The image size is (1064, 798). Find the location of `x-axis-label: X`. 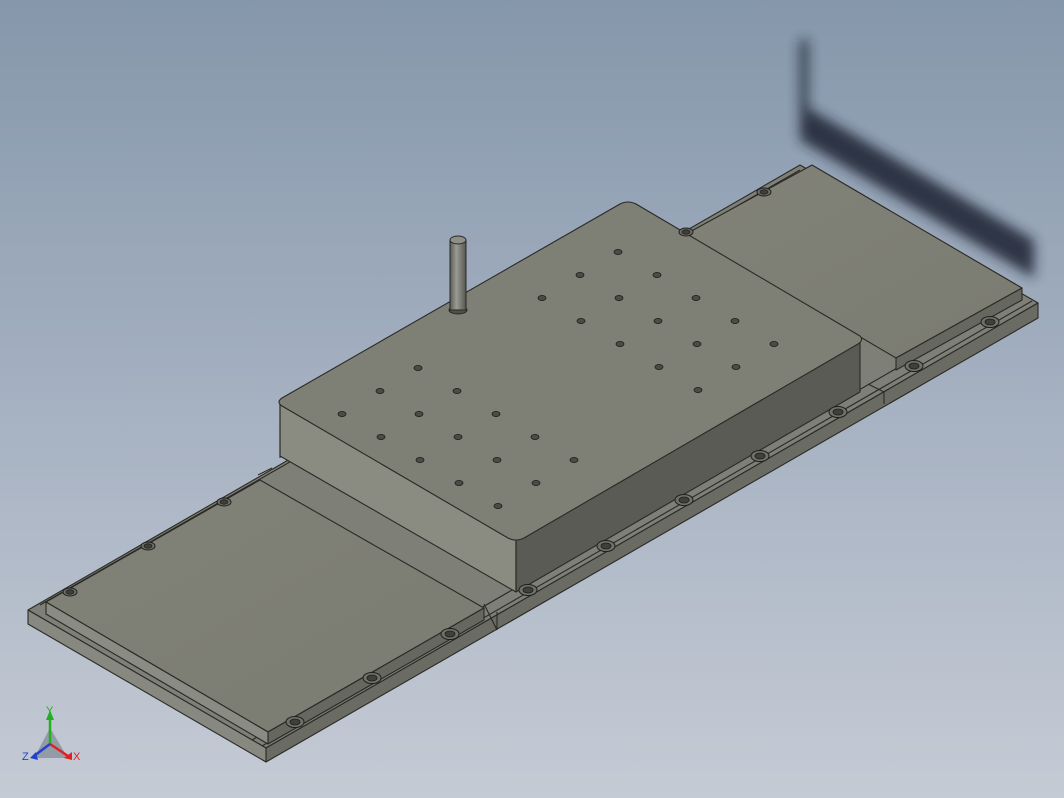

x-axis-label: X is located at coordinates (77, 757).